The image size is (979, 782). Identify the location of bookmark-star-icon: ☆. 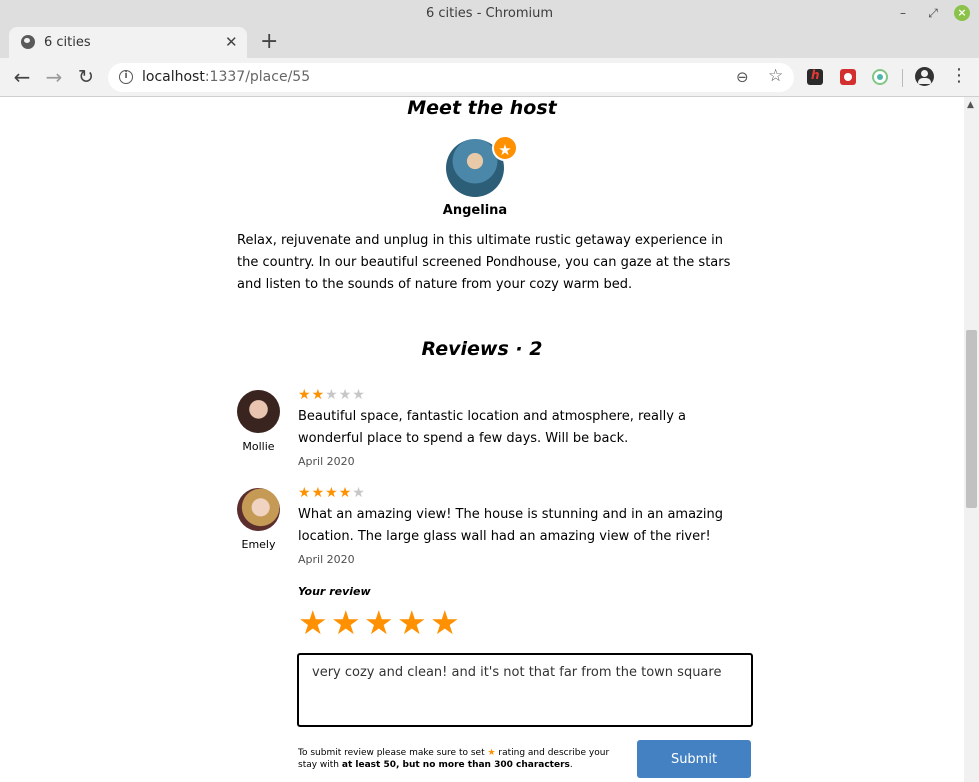
(775, 76).